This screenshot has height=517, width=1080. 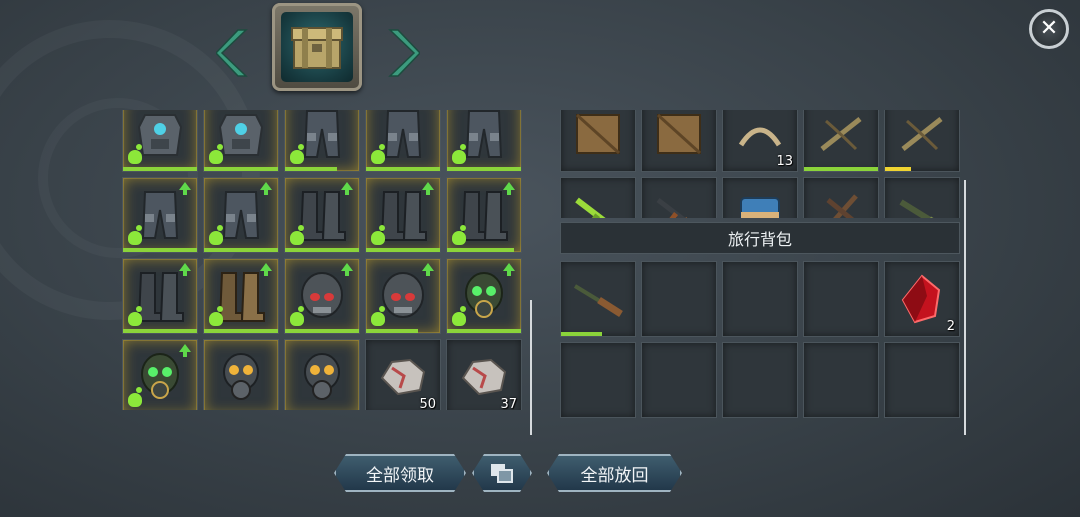 I want to click on swap-stack-button, so click(x=502, y=473).